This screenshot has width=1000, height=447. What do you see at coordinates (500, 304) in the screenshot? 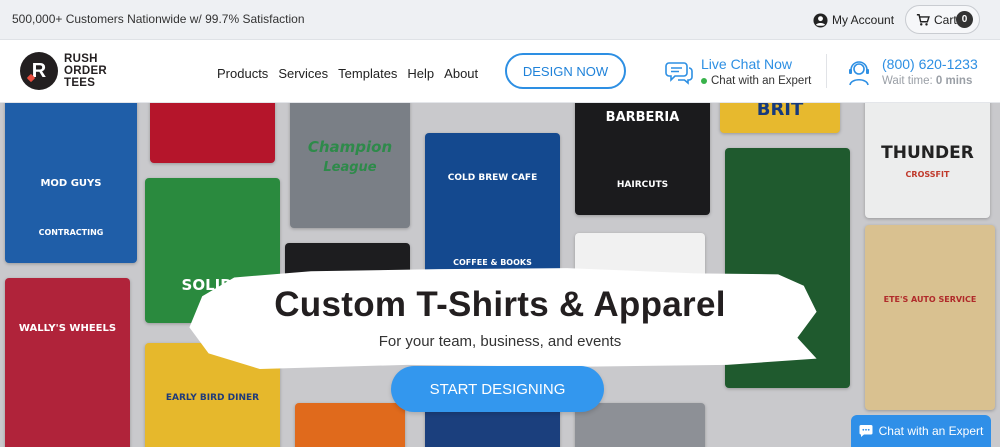
I see `hero-title: Custom T-Shirts & Apparel` at bounding box center [500, 304].